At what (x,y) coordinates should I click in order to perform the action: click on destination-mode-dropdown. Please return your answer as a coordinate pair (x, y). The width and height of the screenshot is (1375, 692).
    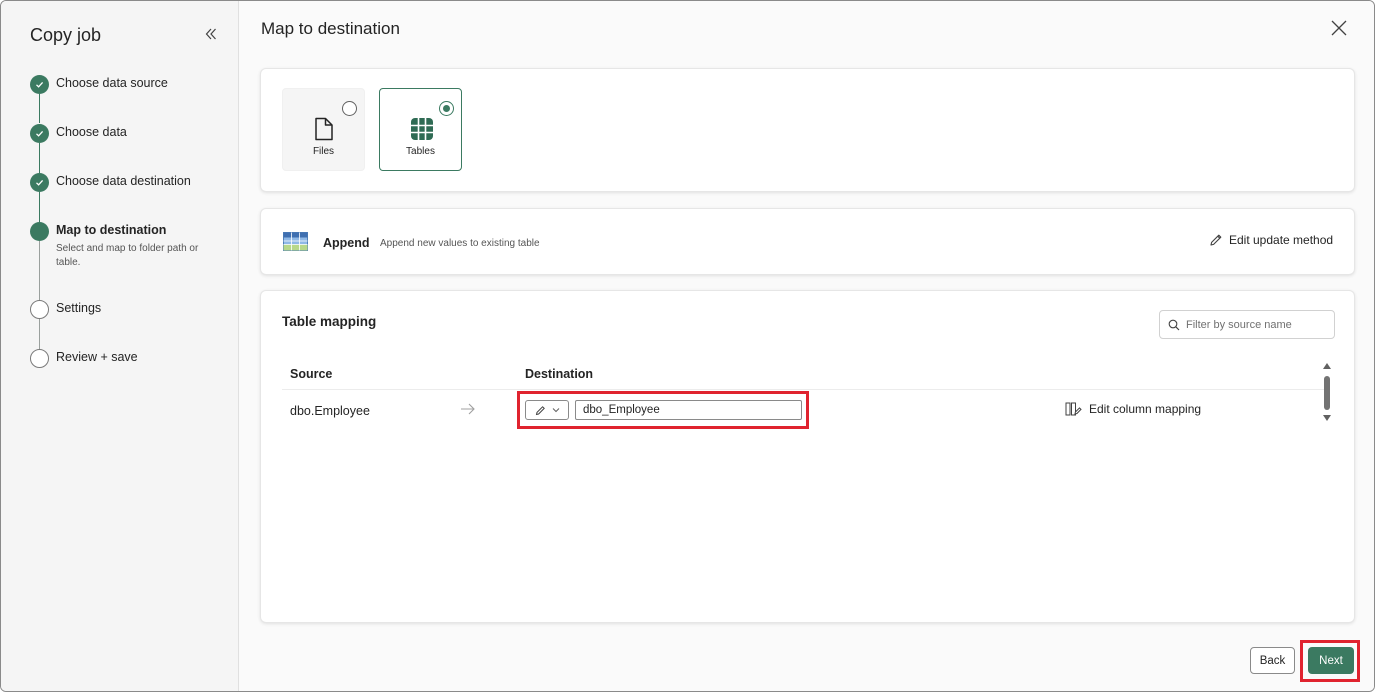
    Looking at the image, I should click on (547, 410).